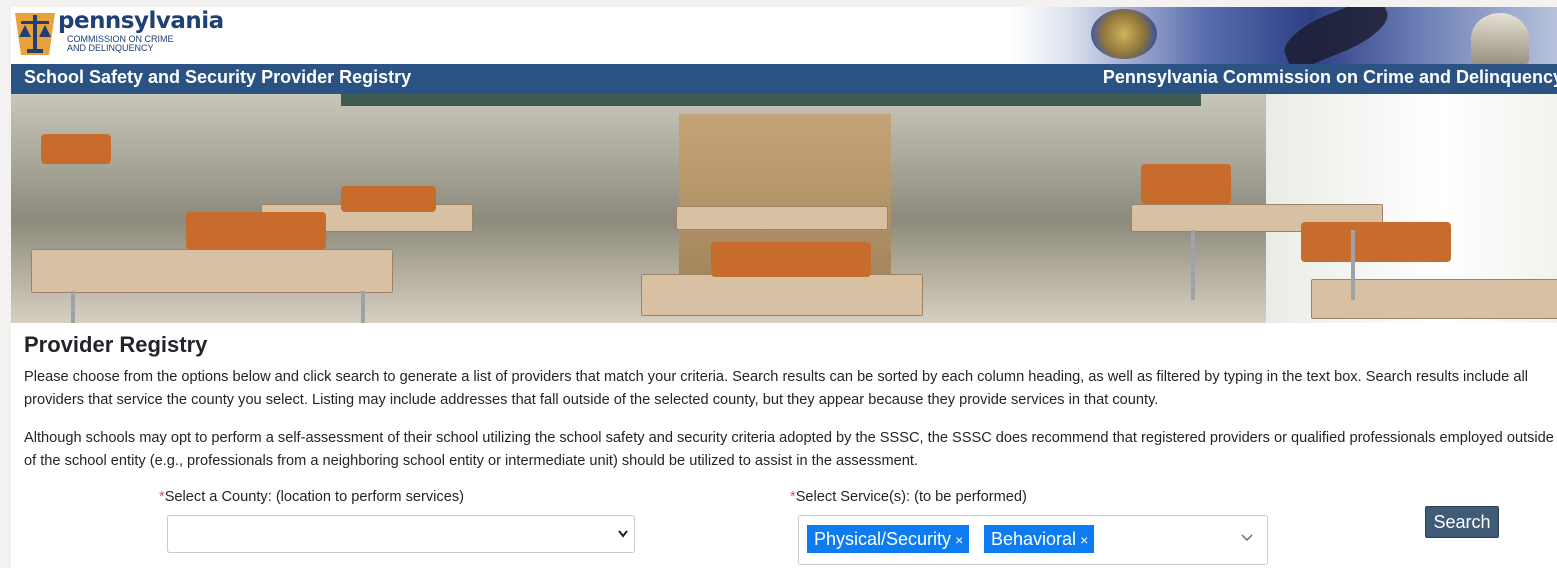 Image resolution: width=1557 pixels, height=568 pixels. I want to click on service-multiselect: Physical/Security × Behavioral ×, so click(1033, 540).